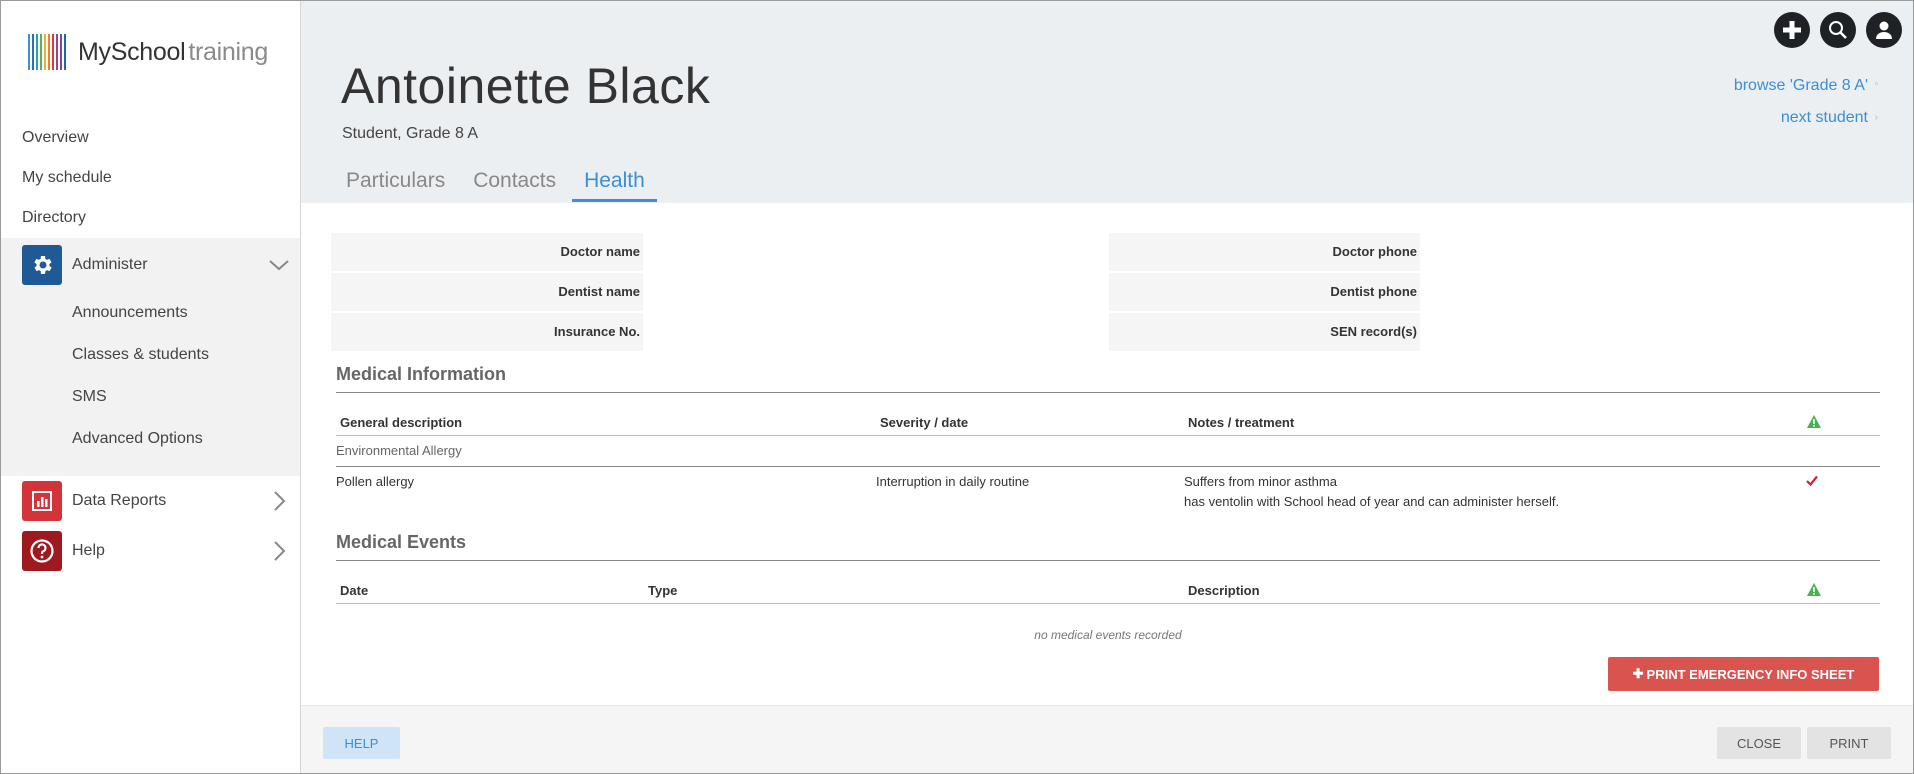 The height and width of the screenshot is (774, 1914). Describe the element at coordinates (487, 292) in the screenshot. I see `dentist-name-label: Dentist name` at that location.